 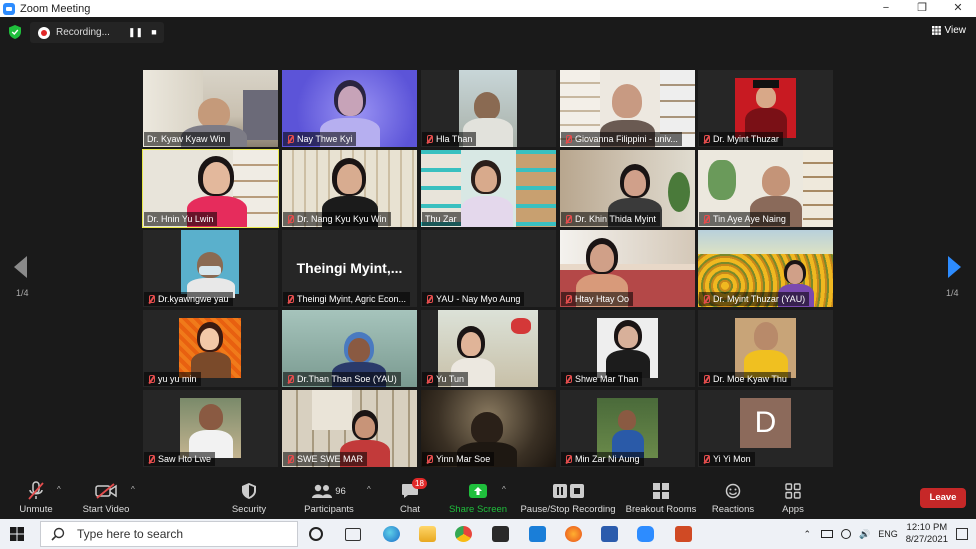 I want to click on cortana-icon, so click(x=316, y=534).